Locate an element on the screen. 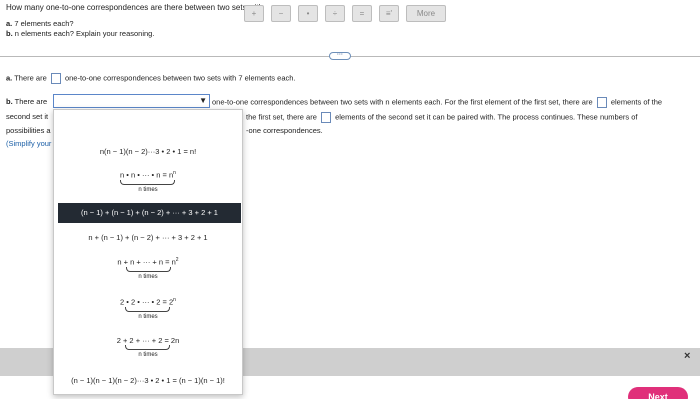  option-6-text: 2 + 2 + ··· + 2 = 2n is located at coordinates (148, 340).